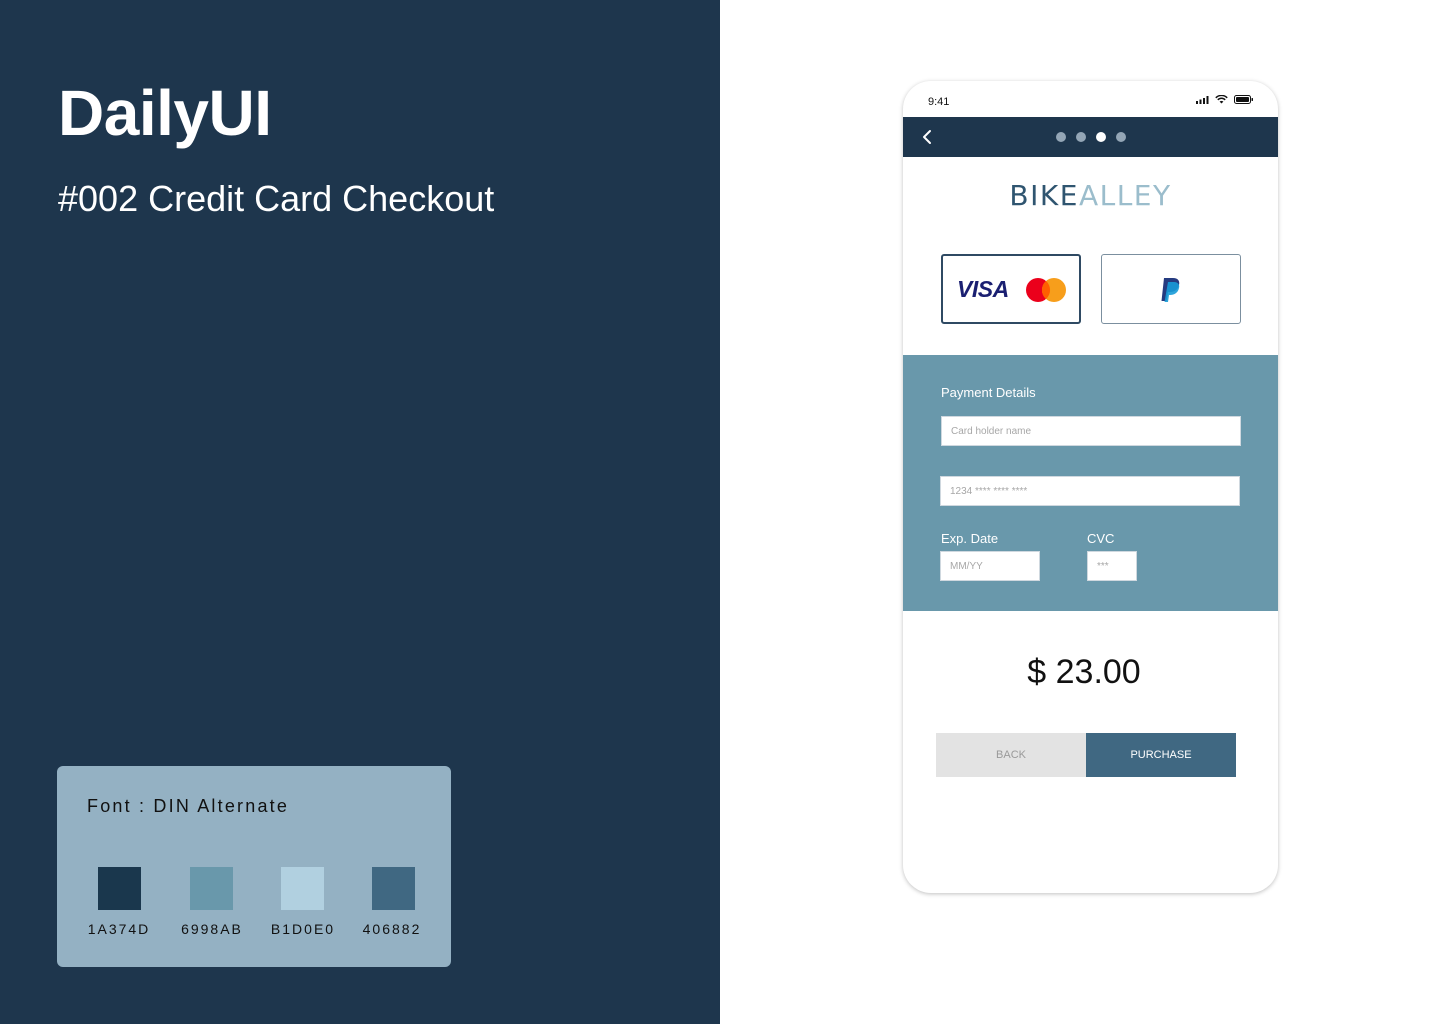 The image size is (1440, 1024). Describe the element at coordinates (211, 888) in the screenshot. I see `color-swatch-6998ab` at that location.